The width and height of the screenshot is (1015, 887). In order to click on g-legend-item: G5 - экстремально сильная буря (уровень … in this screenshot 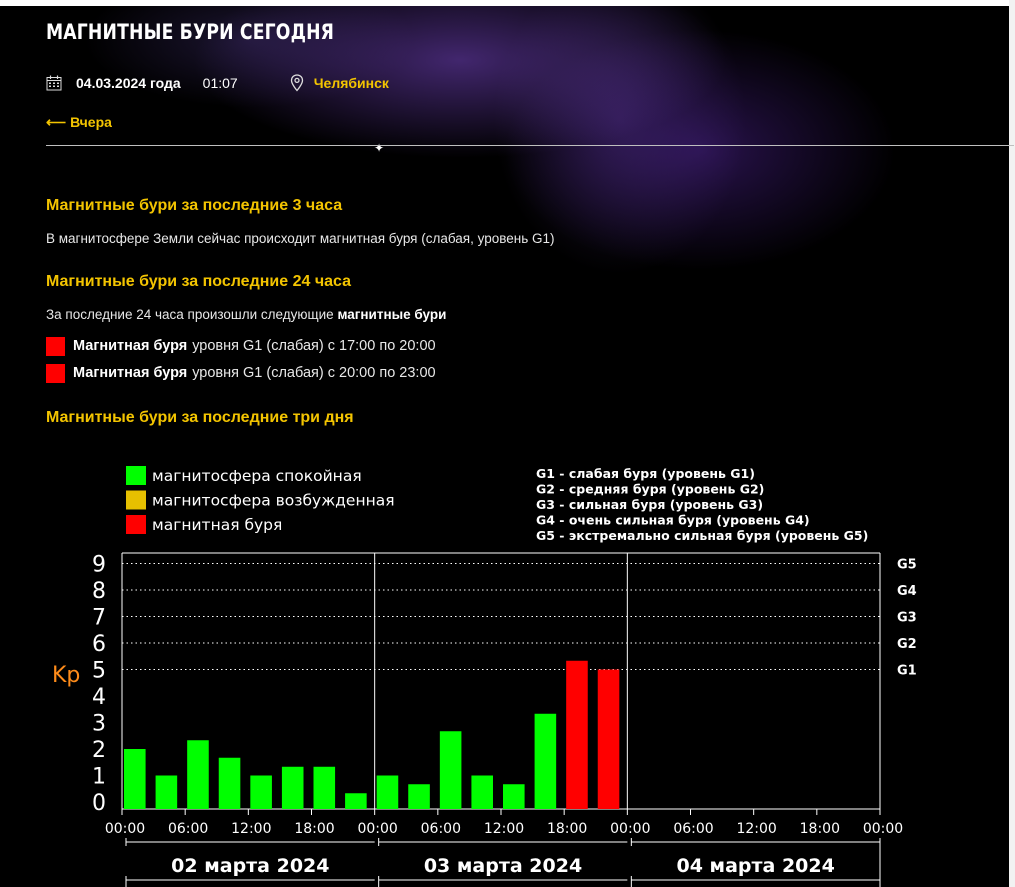, I will do `click(702, 535)`.